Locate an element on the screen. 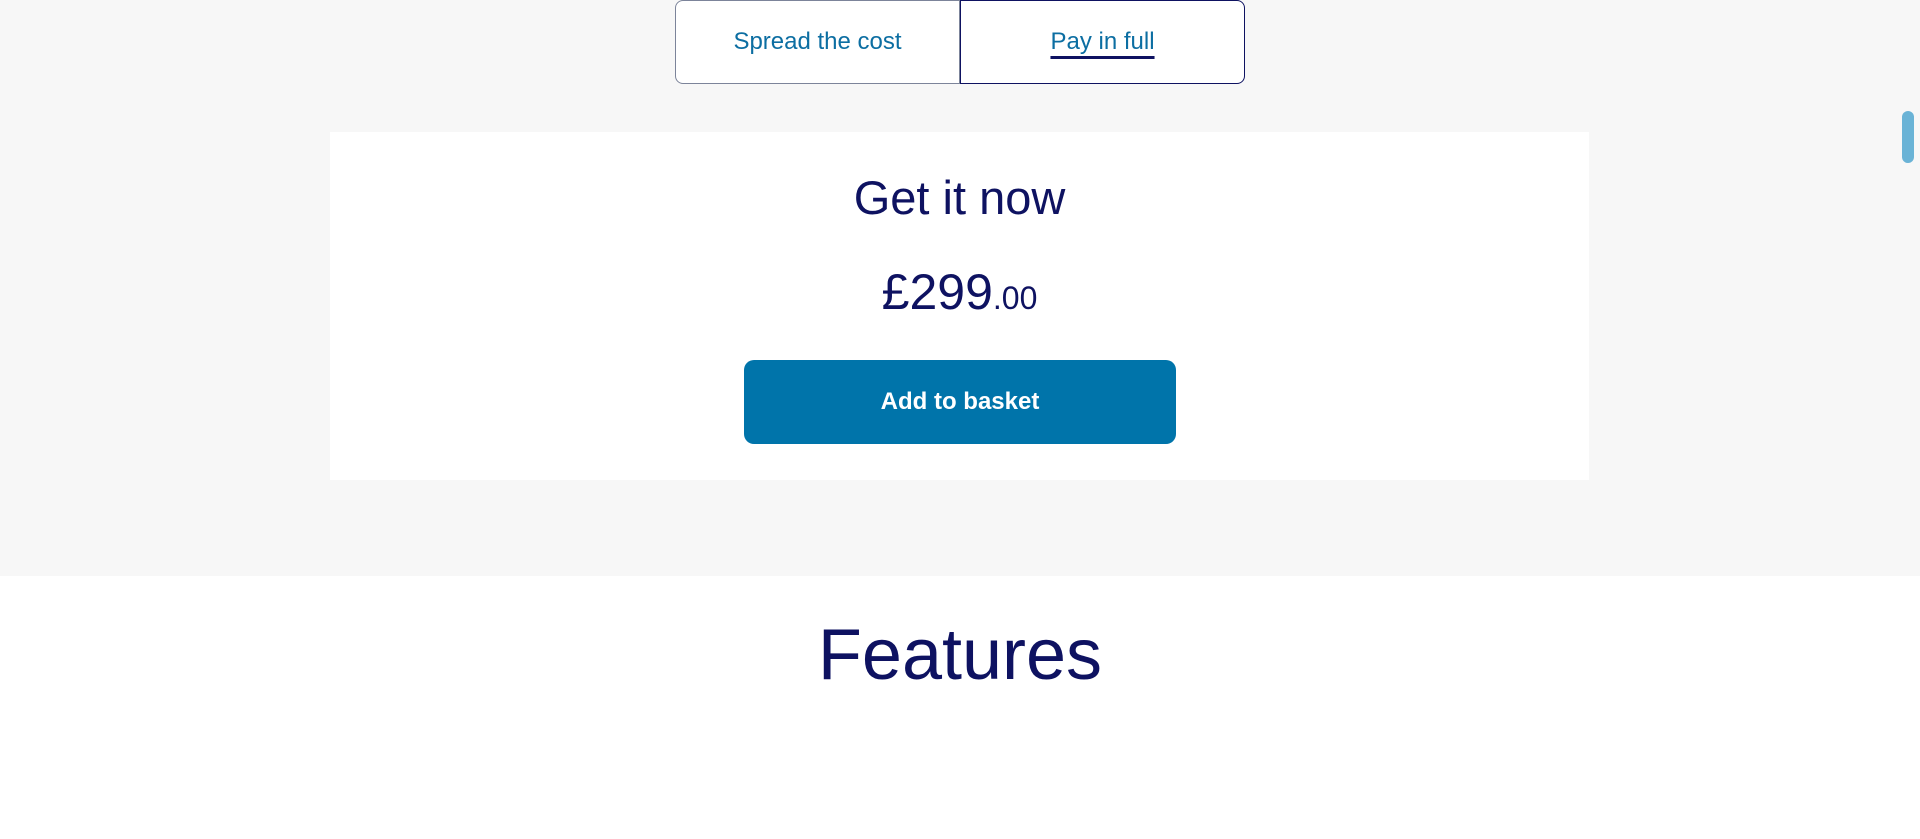  spread-the-cost-option: Spread the cost is located at coordinates (817, 42).